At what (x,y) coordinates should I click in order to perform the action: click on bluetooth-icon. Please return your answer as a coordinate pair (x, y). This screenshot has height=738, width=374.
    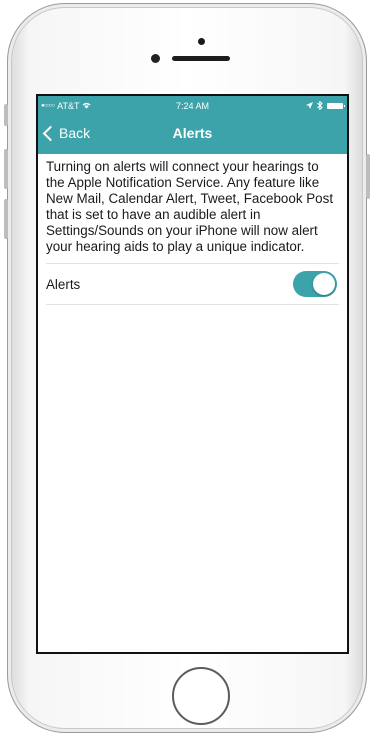
    Looking at the image, I should click on (320, 105).